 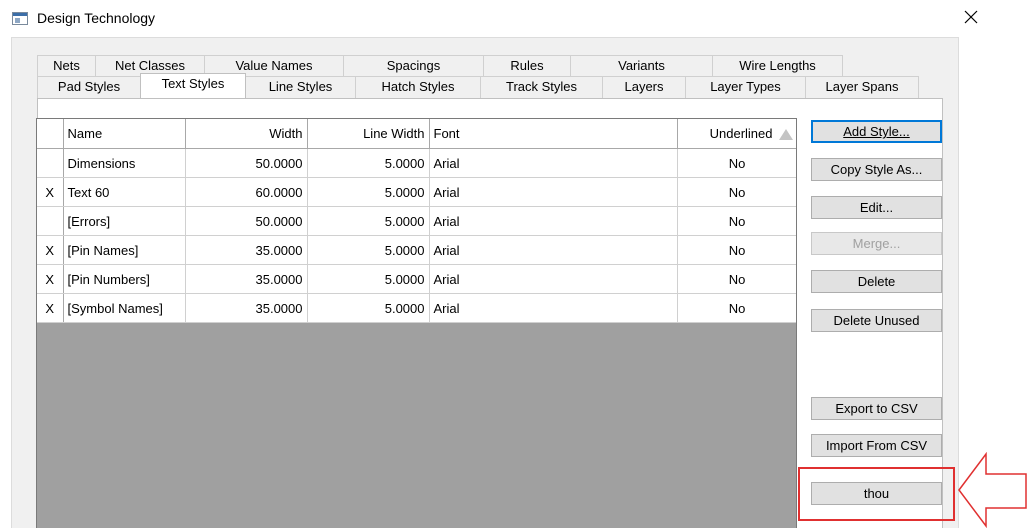 What do you see at coordinates (246, 192) in the screenshot?
I see `cell-width: 60.0000` at bounding box center [246, 192].